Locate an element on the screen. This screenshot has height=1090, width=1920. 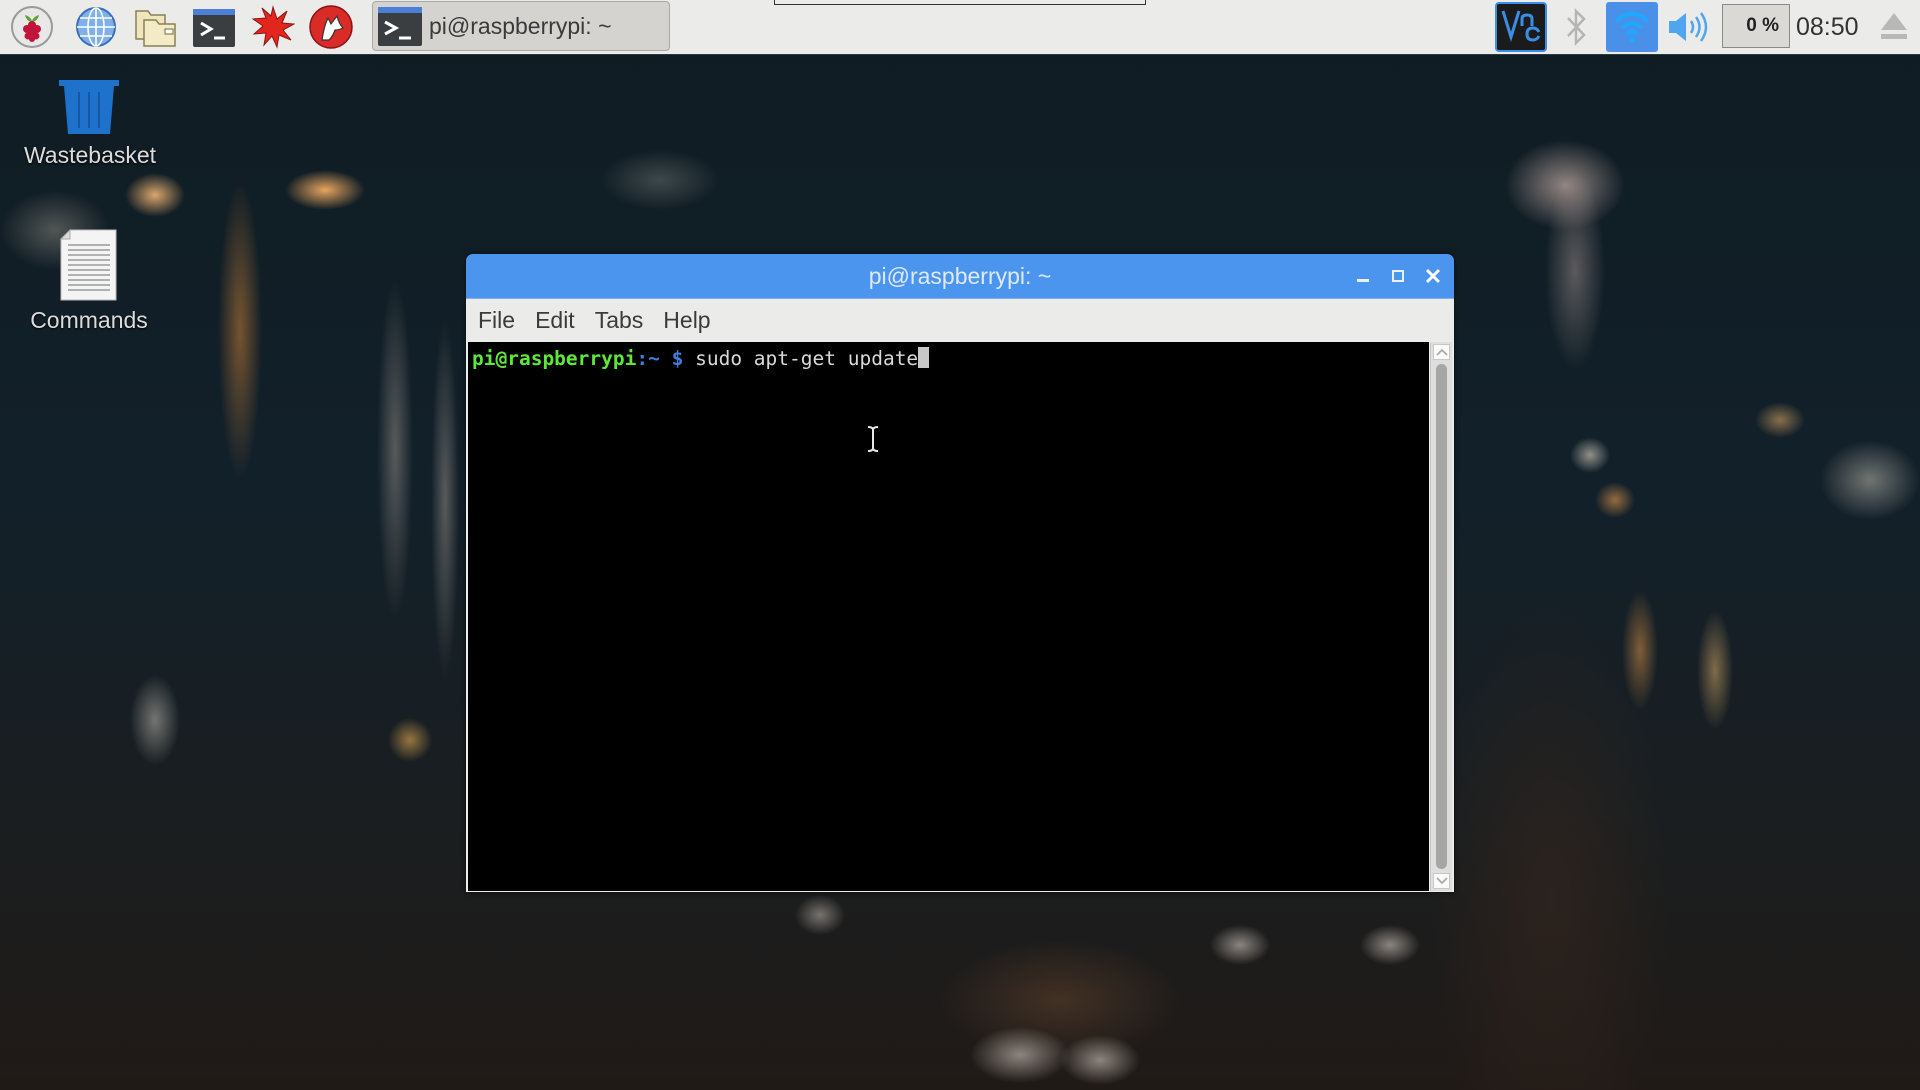
raspberry-icon is located at coordinates (32, 27).